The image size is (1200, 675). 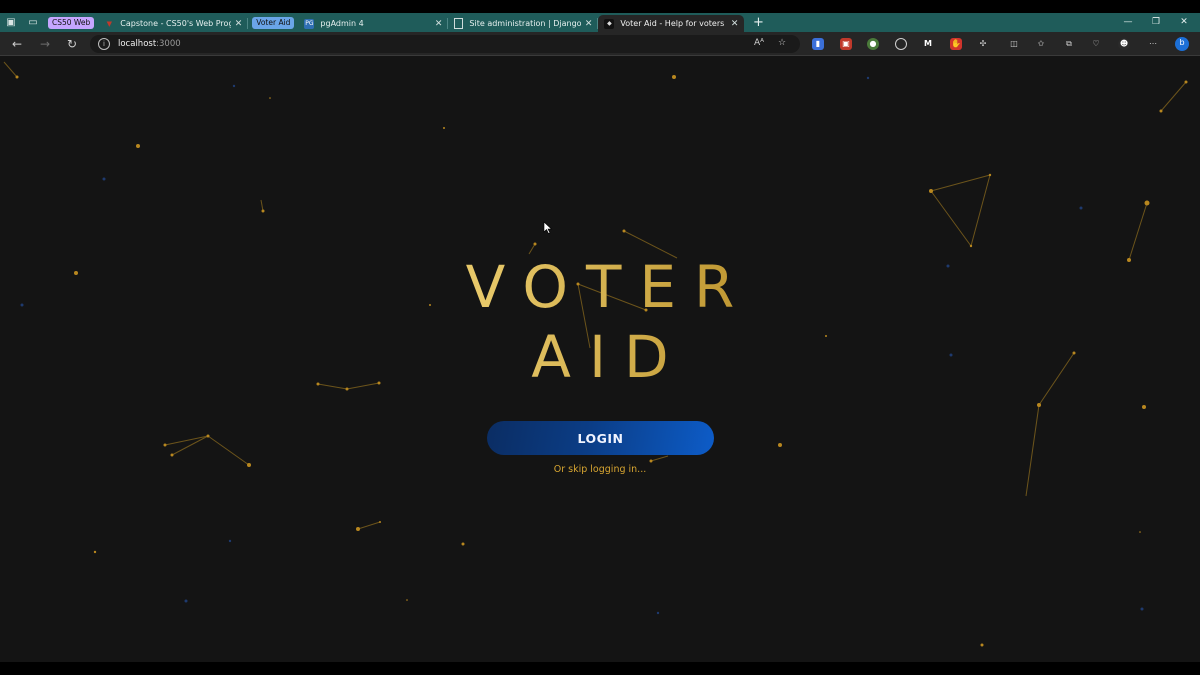 I want to click on tab-voter-aid: ◆ Voter Aid - Help for voters ✕, so click(x=671, y=23).